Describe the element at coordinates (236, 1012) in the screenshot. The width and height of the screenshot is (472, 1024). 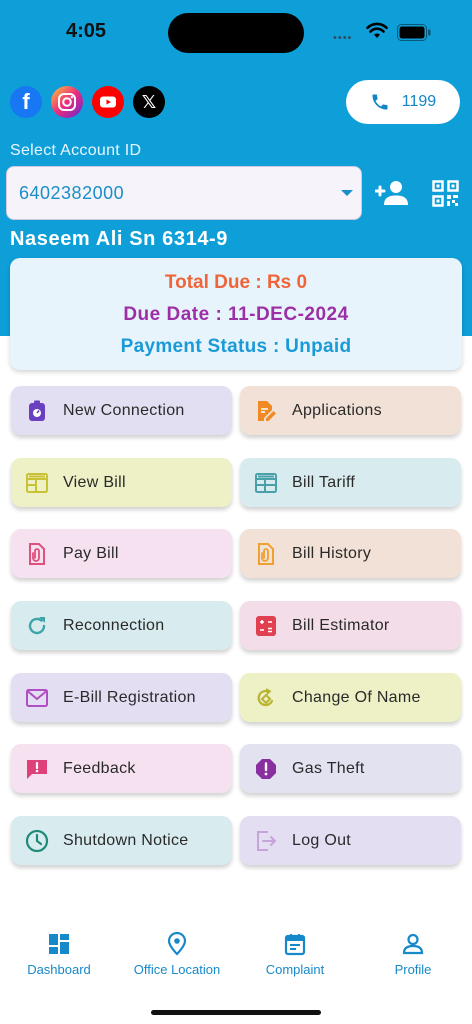
I see `home-indicator` at that location.